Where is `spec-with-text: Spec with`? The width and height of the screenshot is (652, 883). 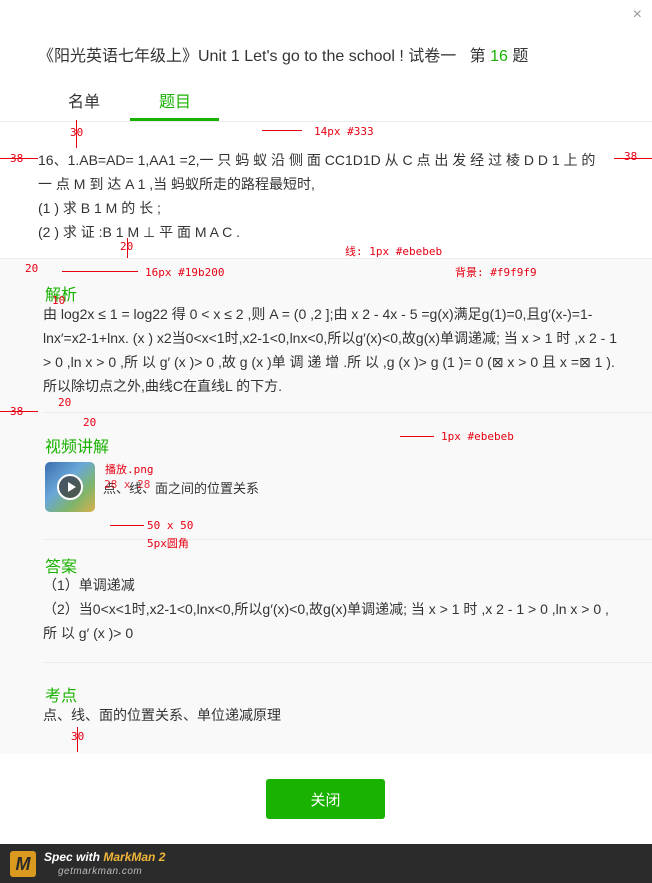
spec-with-text: Spec with is located at coordinates (72, 857).